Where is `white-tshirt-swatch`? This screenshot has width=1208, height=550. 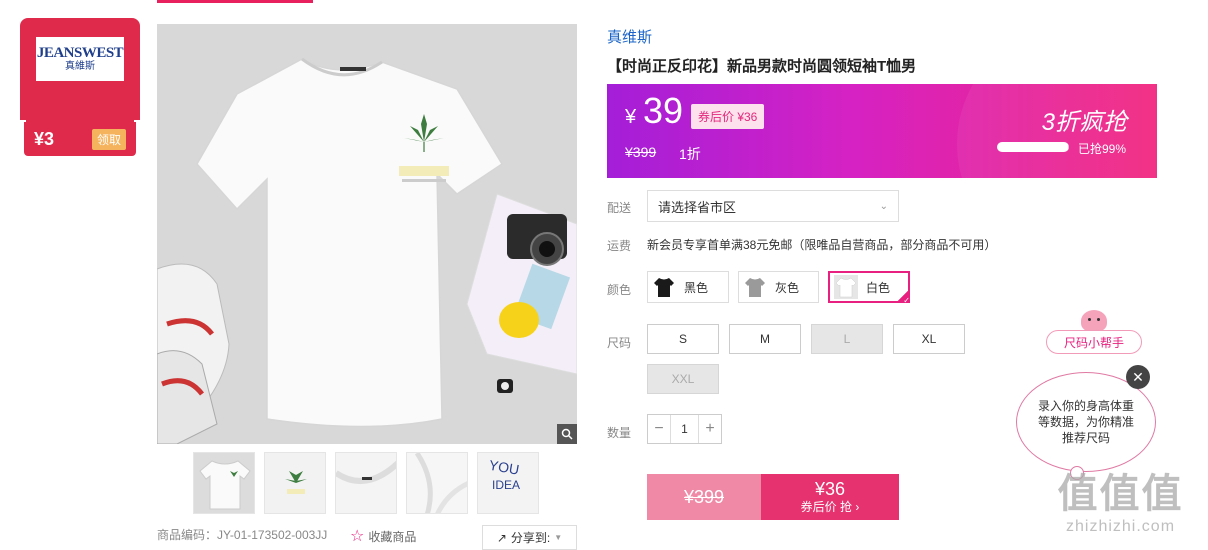
white-tshirt-swatch is located at coordinates (846, 287).